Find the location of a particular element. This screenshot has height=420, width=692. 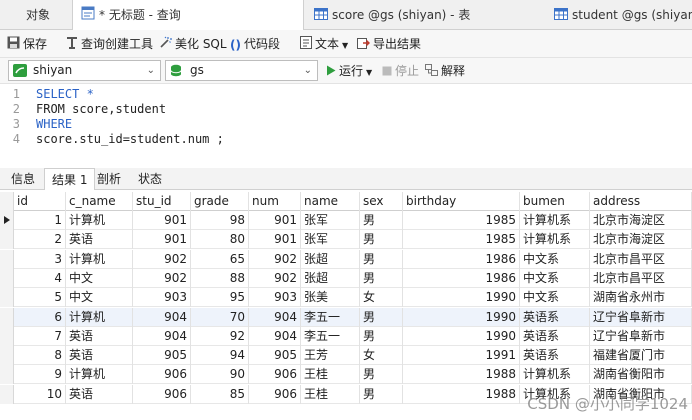

tab-student-table: student @gs (shiyan) - 表 is located at coordinates (619, 15).